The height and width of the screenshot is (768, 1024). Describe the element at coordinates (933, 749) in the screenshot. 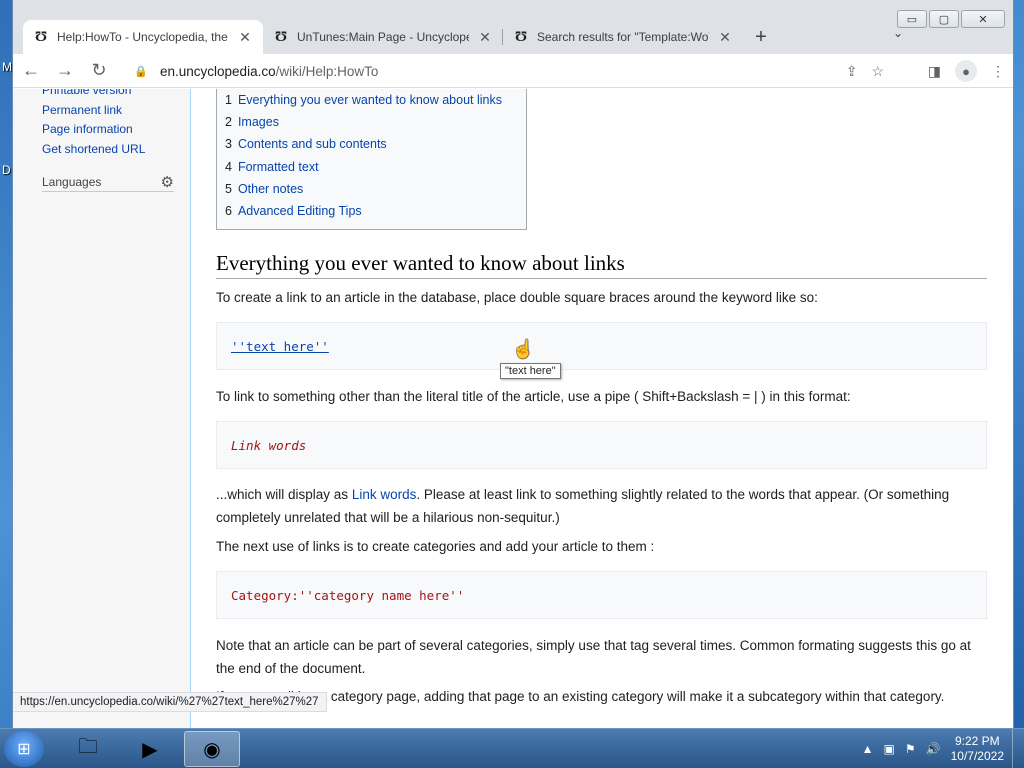

I see `volume-icon: 🔊` at that location.